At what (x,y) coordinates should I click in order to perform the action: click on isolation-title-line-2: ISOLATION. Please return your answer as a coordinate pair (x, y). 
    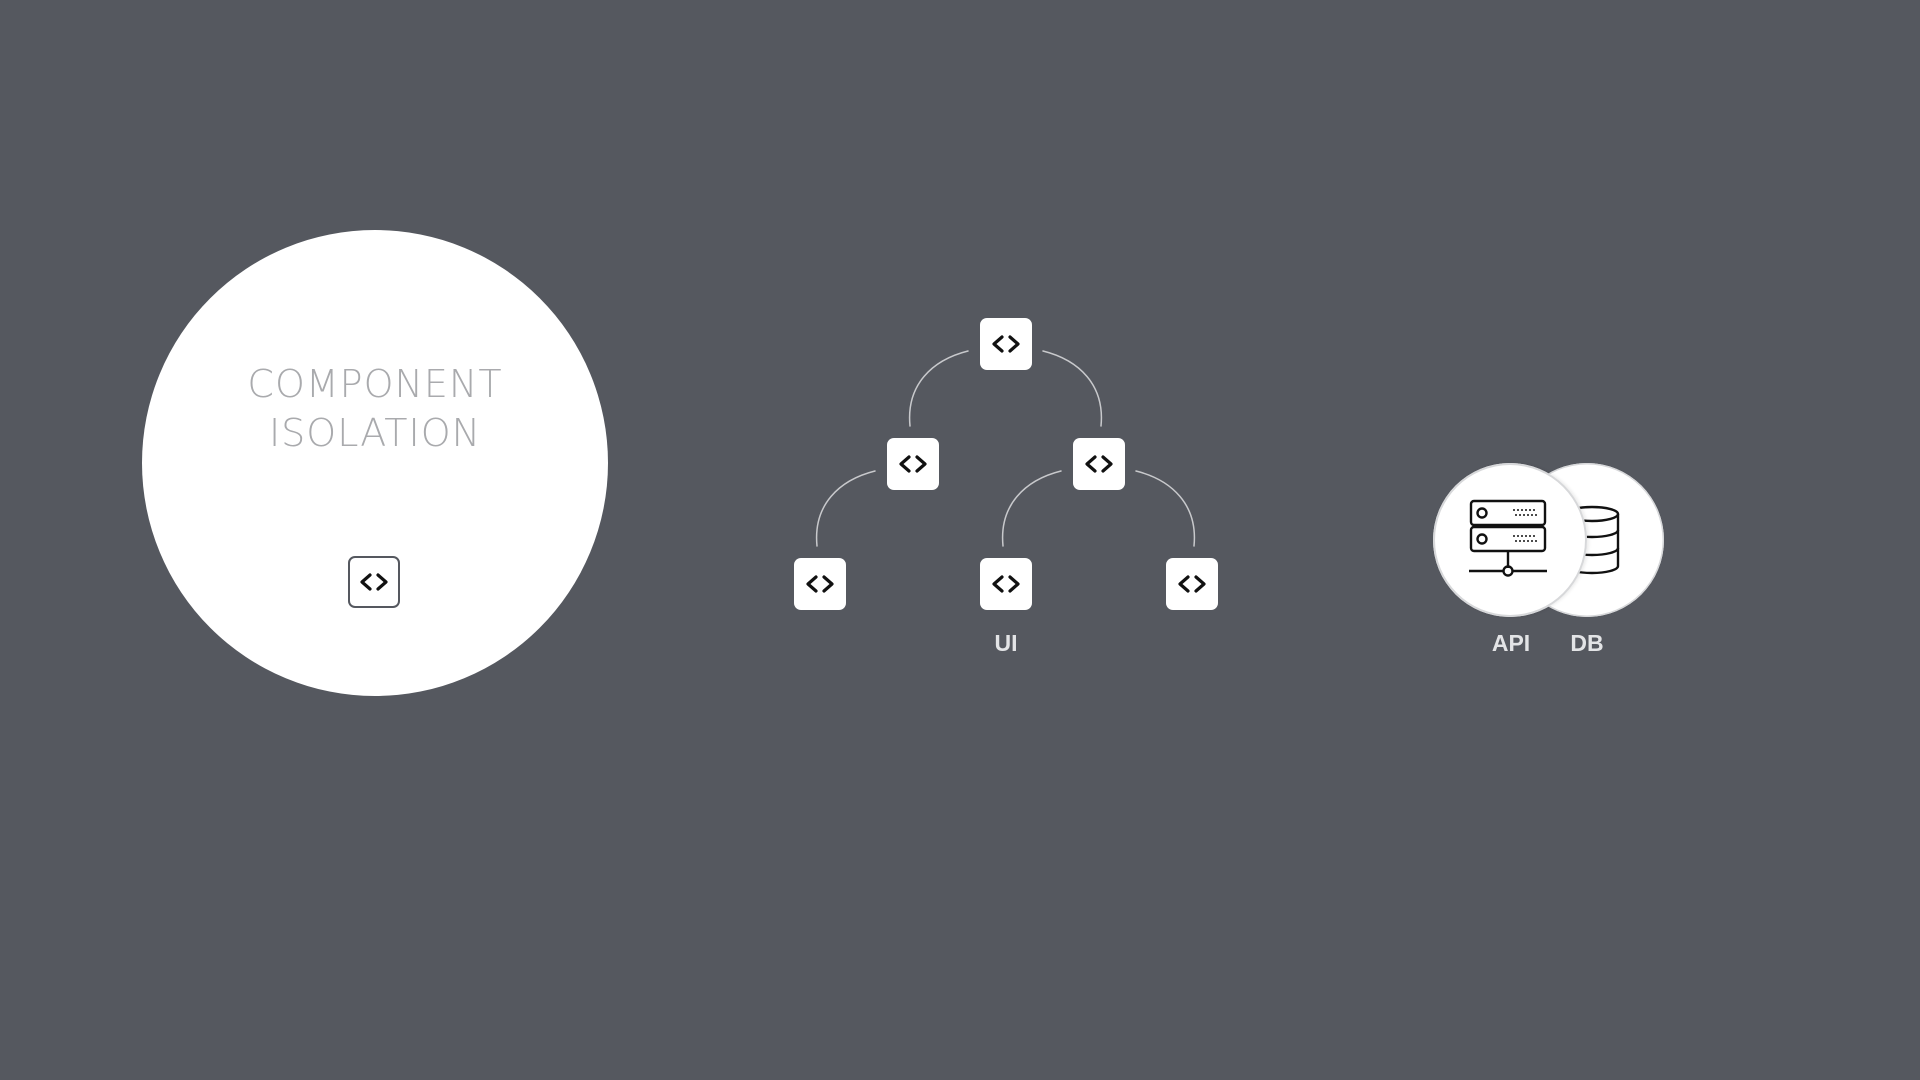
    Looking at the image, I should click on (375, 433).